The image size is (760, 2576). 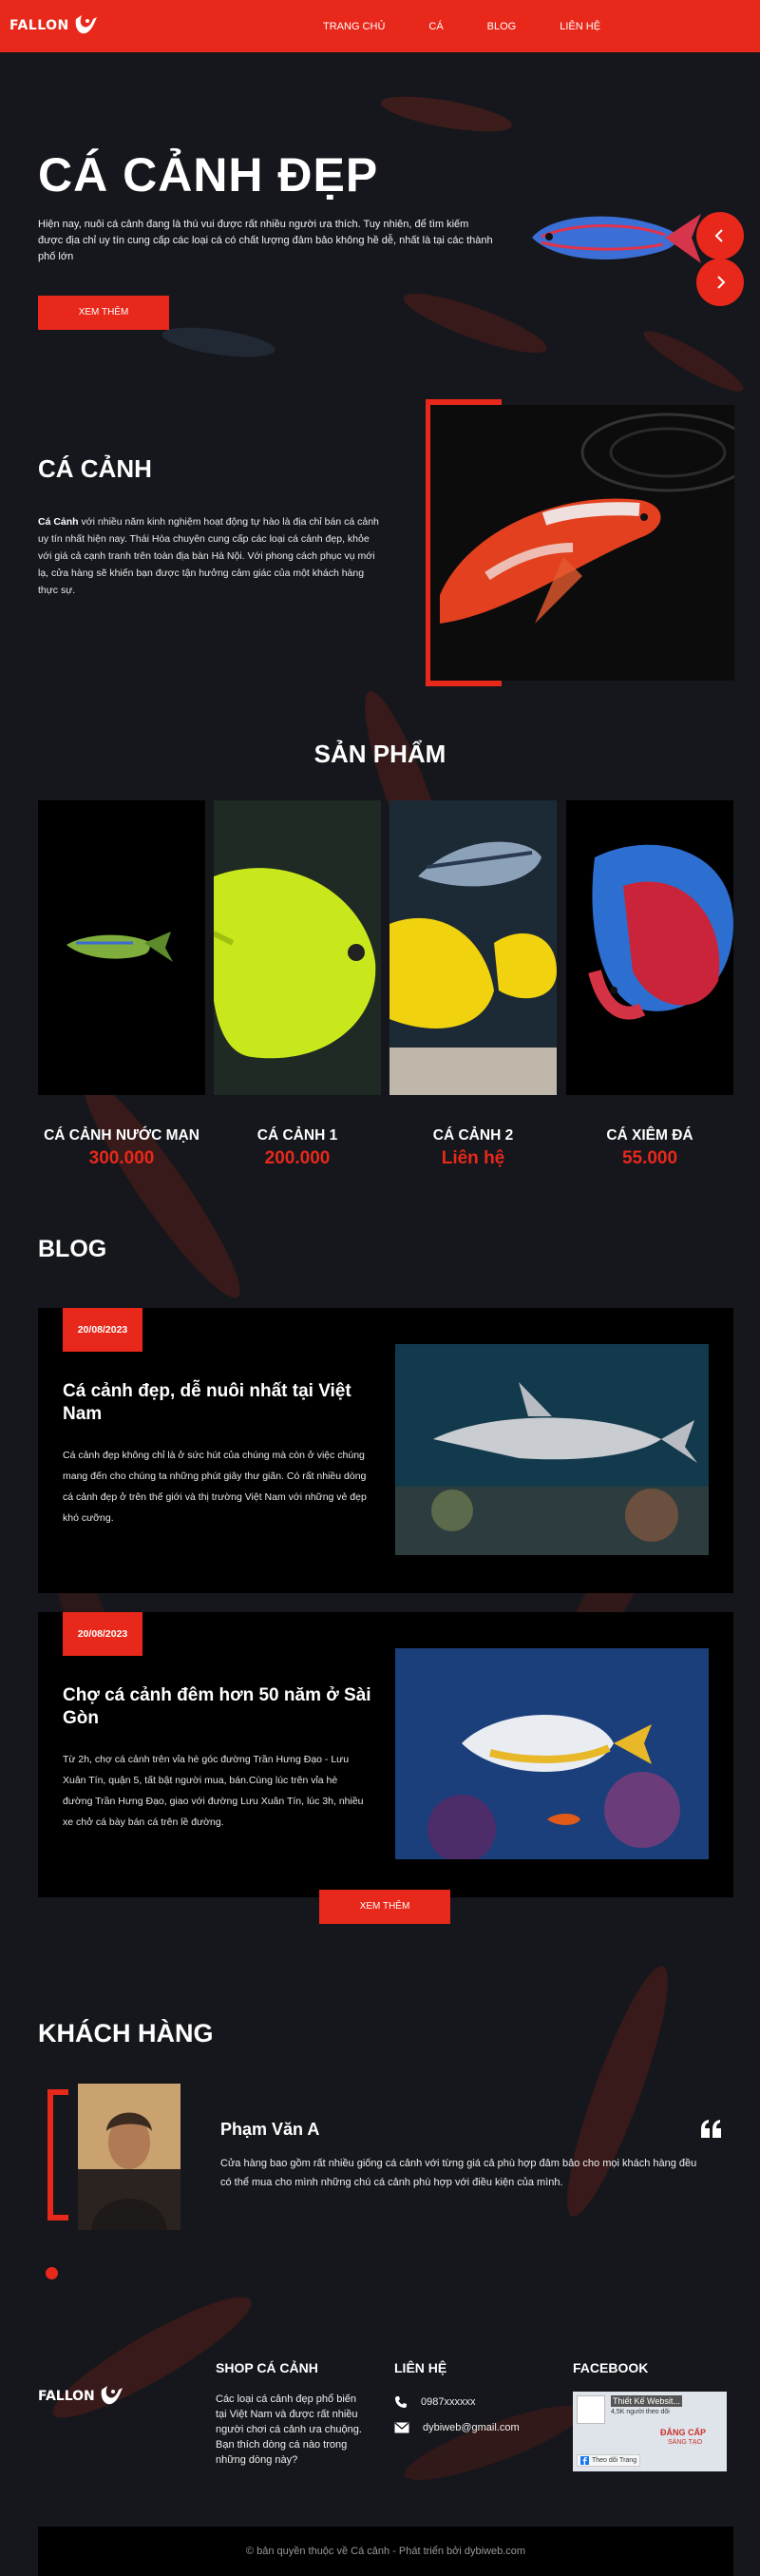 I want to click on footer-facebook-title: FACEBOOK, so click(x=611, y=2368).